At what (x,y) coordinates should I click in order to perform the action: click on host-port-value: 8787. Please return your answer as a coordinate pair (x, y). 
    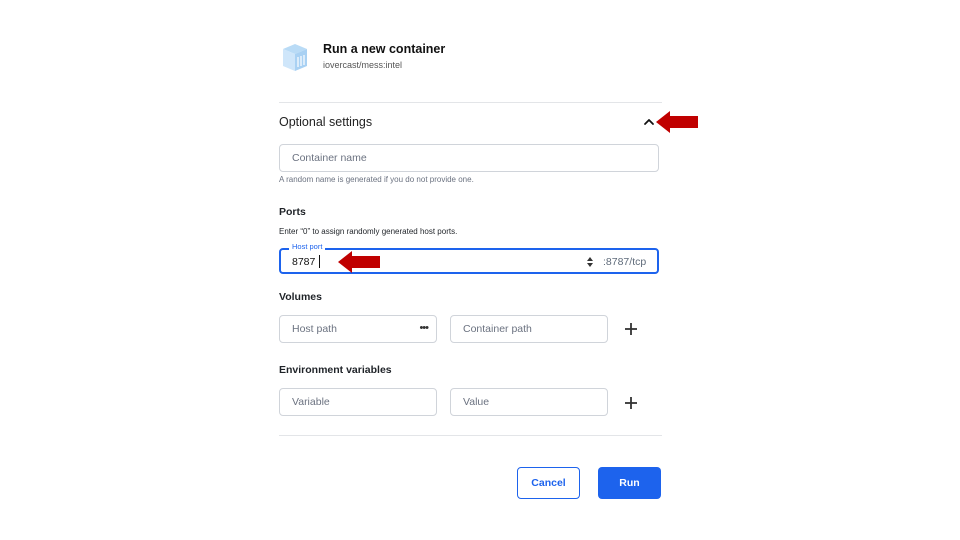
    Looking at the image, I should click on (304, 262).